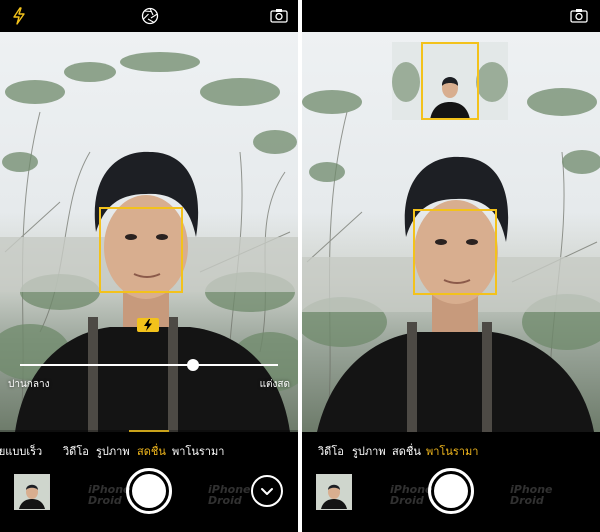  I want to click on slider-left-label: ปานกลาง, so click(29, 384).